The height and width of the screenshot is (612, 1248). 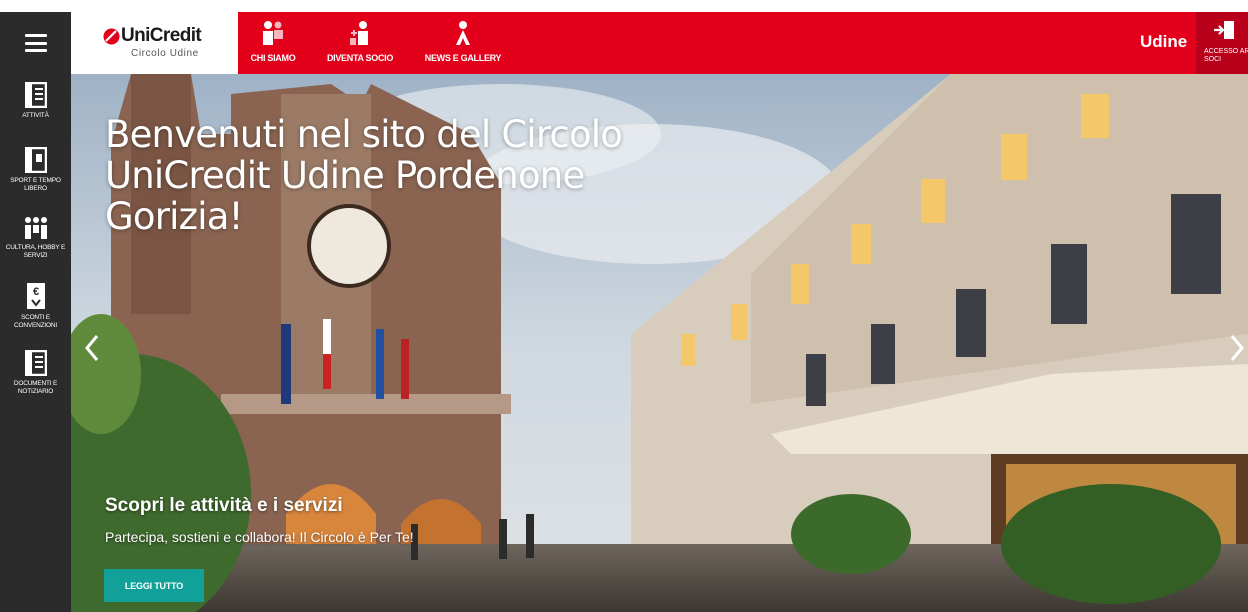 I want to click on nav-item-label: DIVENTA SOCIO, so click(x=360, y=58).